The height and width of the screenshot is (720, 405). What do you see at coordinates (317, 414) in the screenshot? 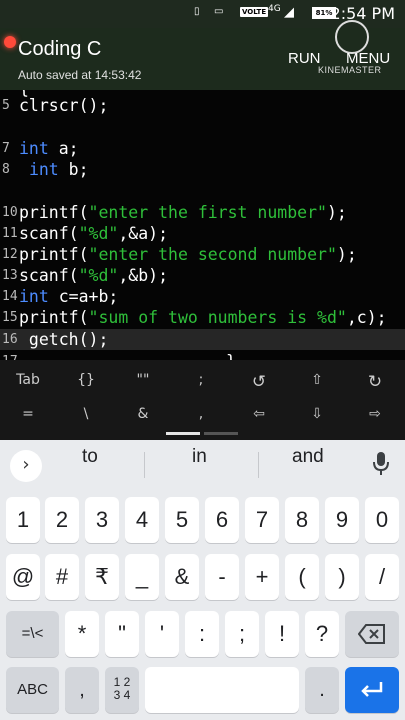
I see `arrow-down-icon: ⇩` at bounding box center [317, 414].